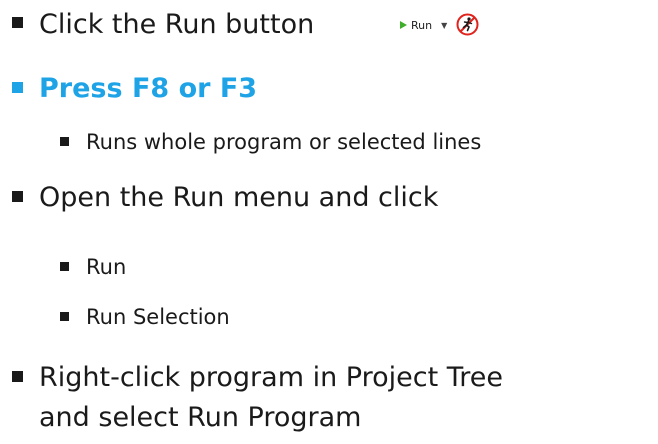 The image size is (658, 444). I want to click on run-button-label: Run, so click(422, 25).